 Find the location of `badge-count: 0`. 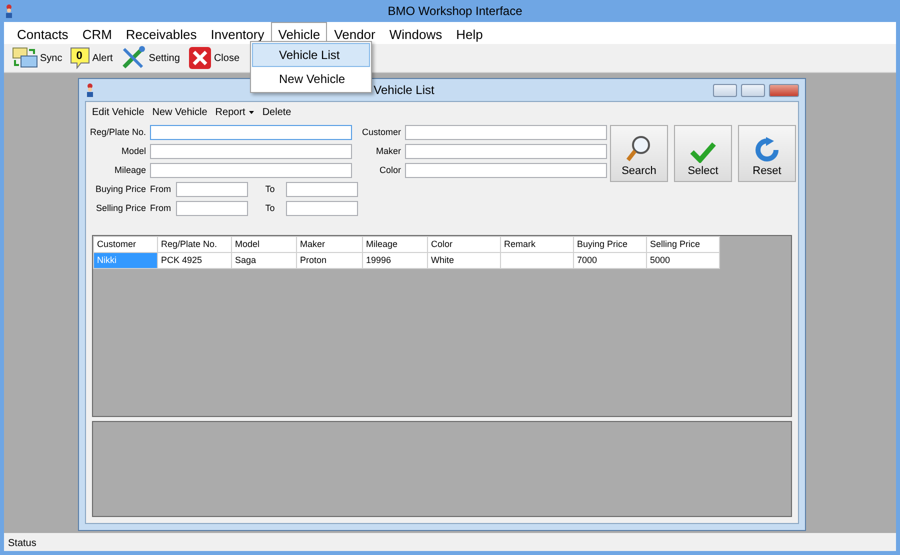

badge-count: 0 is located at coordinates (79, 56).